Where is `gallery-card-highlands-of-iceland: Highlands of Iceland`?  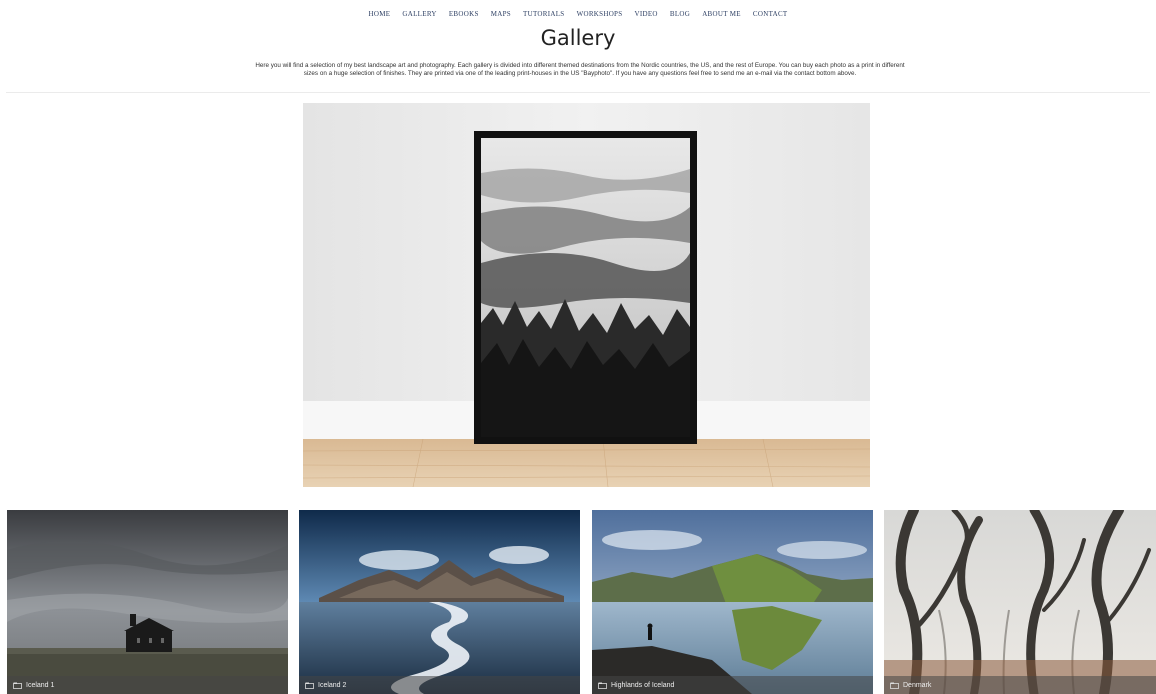
gallery-card-highlands-of-iceland: Highlands of Iceland is located at coordinates (732, 602).